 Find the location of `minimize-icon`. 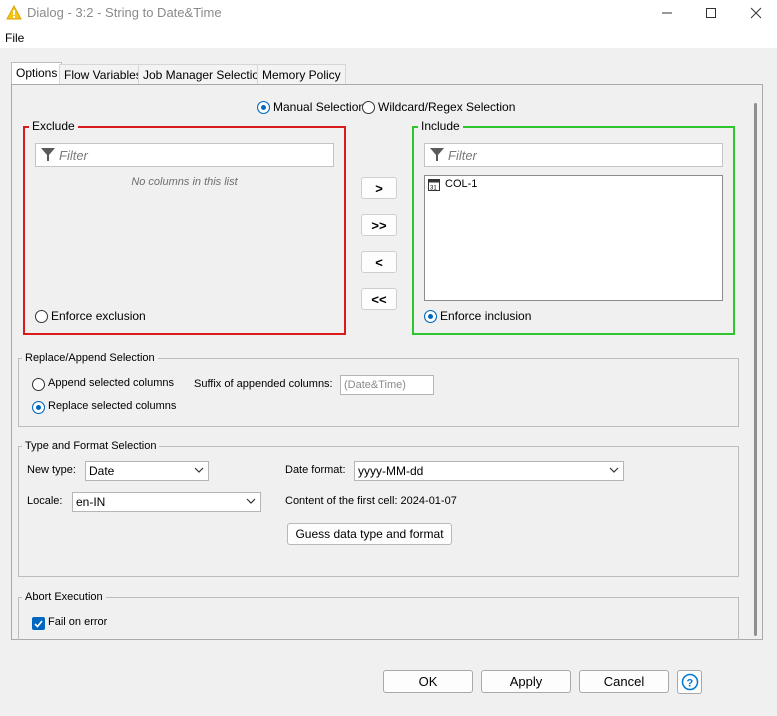

minimize-icon is located at coordinates (667, 13).